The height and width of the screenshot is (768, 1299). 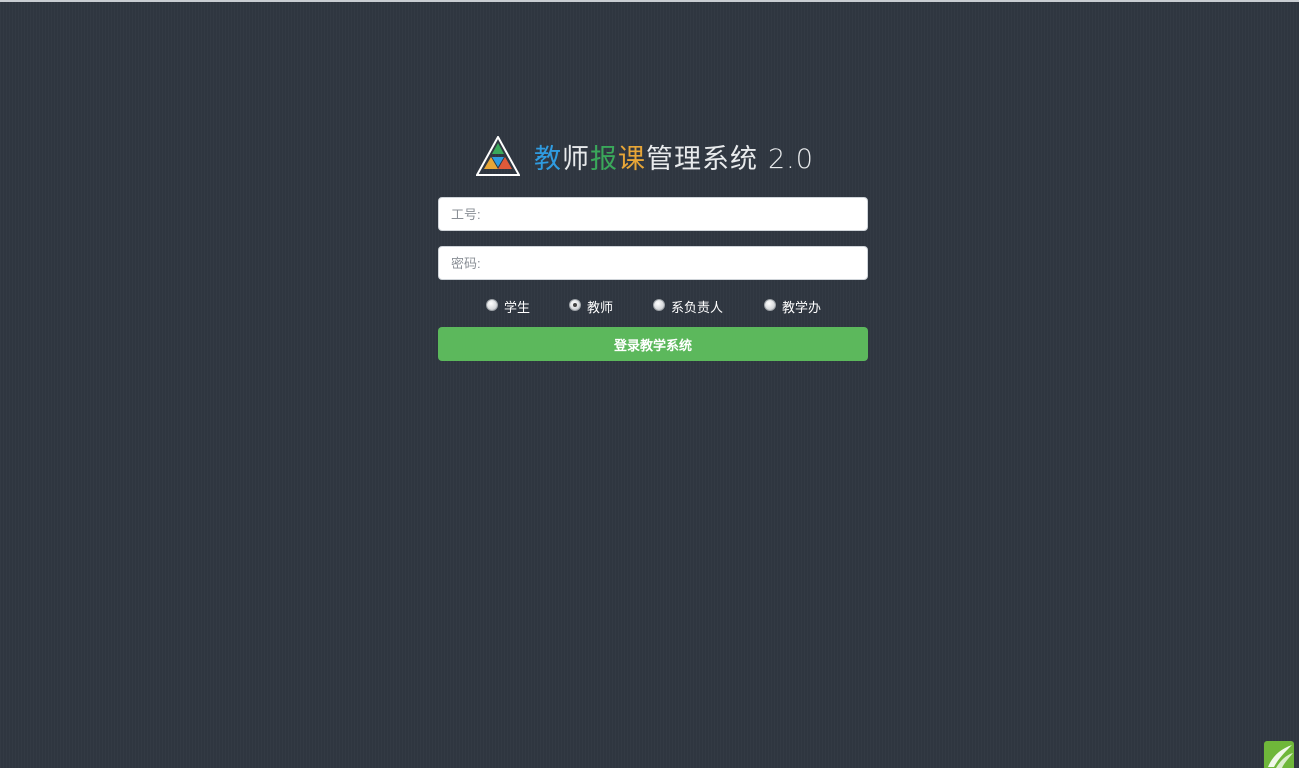 What do you see at coordinates (632, 159) in the screenshot?
I see `title-part-4: 课` at bounding box center [632, 159].